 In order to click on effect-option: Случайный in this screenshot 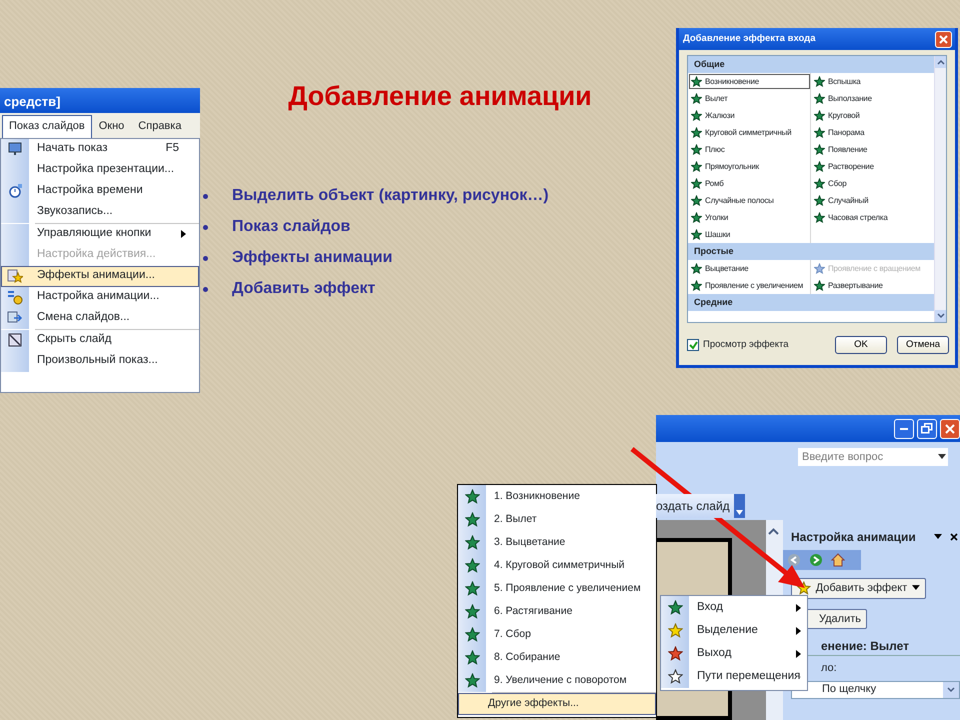, I will do `click(872, 200)`.